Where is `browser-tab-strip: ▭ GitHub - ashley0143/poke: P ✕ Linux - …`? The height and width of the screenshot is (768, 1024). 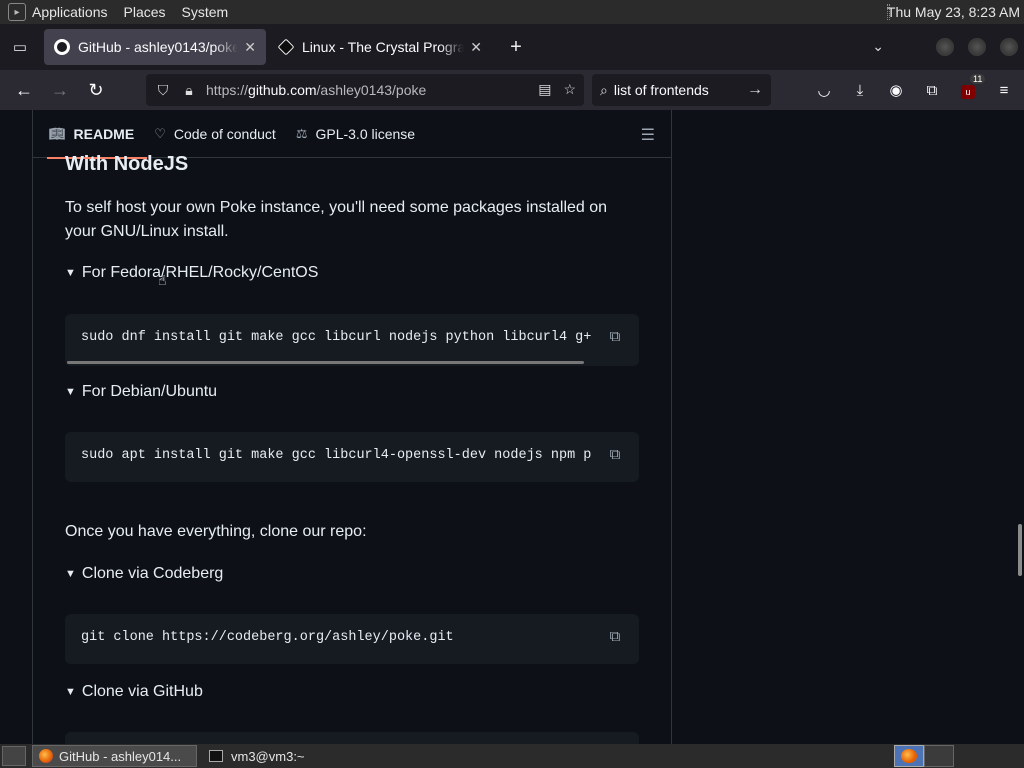
browser-tab-strip: ▭ GitHub - ashley0143/poke: P ✕ Linux - … is located at coordinates (512, 47).